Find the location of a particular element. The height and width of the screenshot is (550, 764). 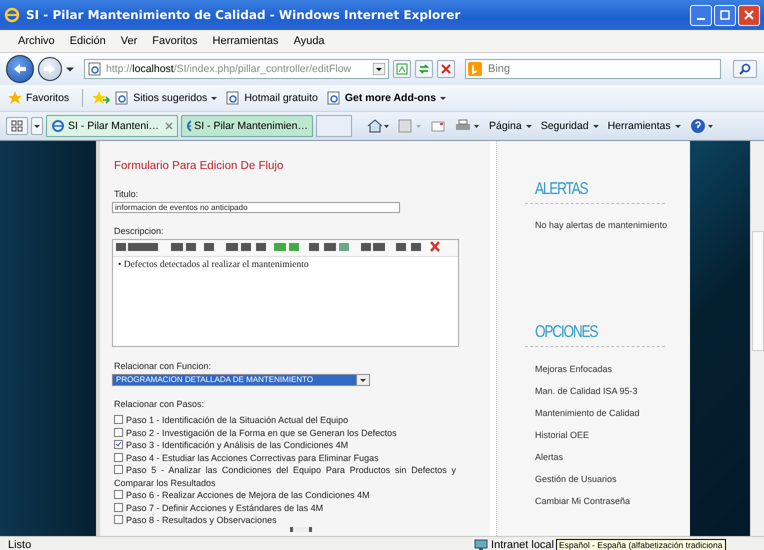

command-menu: Página is located at coordinates (510, 126).